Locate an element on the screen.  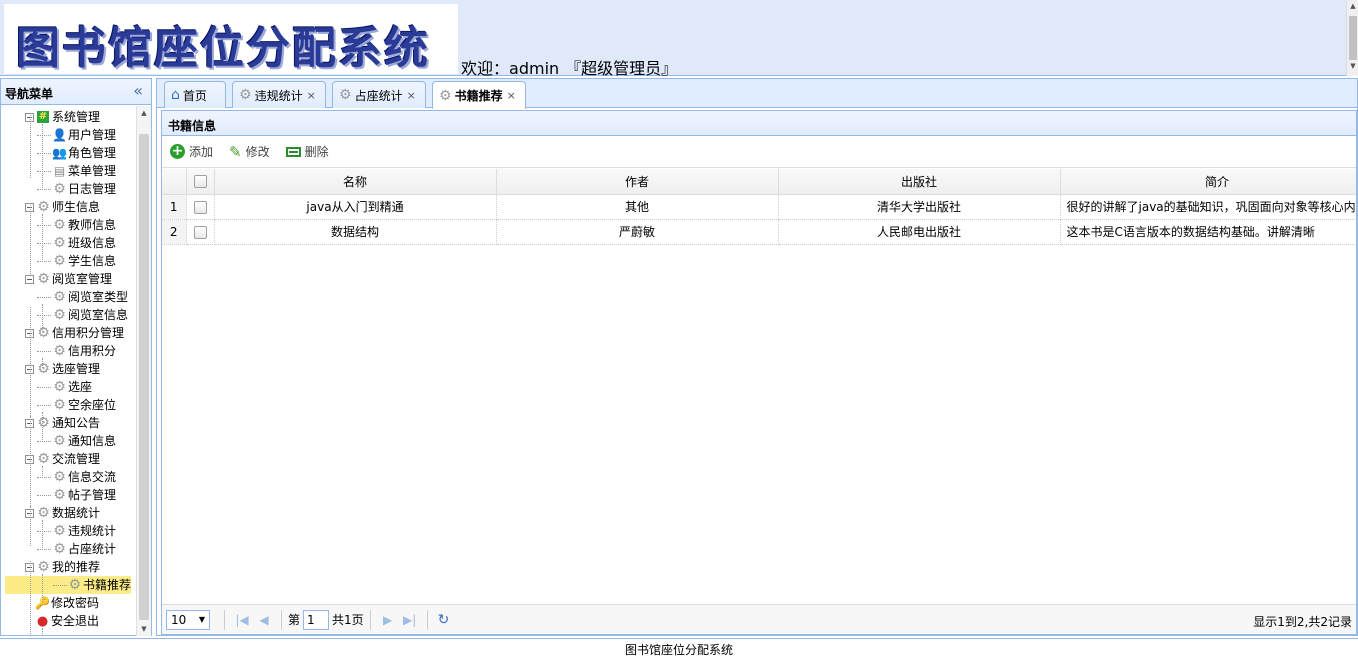
column-header-name: 名称 is located at coordinates (355, 182).